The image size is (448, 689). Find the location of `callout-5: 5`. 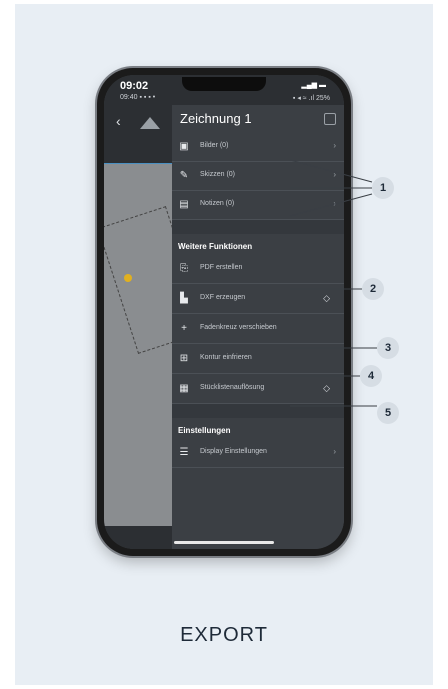

callout-5: 5 is located at coordinates (388, 413).